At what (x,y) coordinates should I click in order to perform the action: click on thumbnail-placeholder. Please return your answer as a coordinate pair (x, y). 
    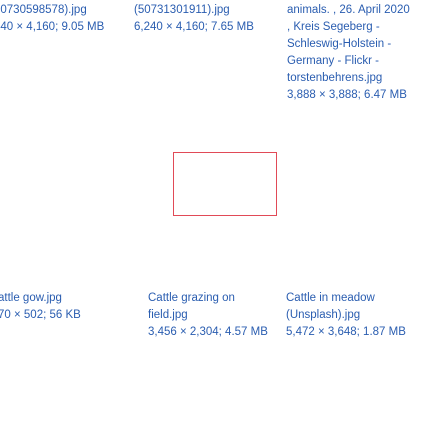
    Looking at the image, I should click on (225, 184).